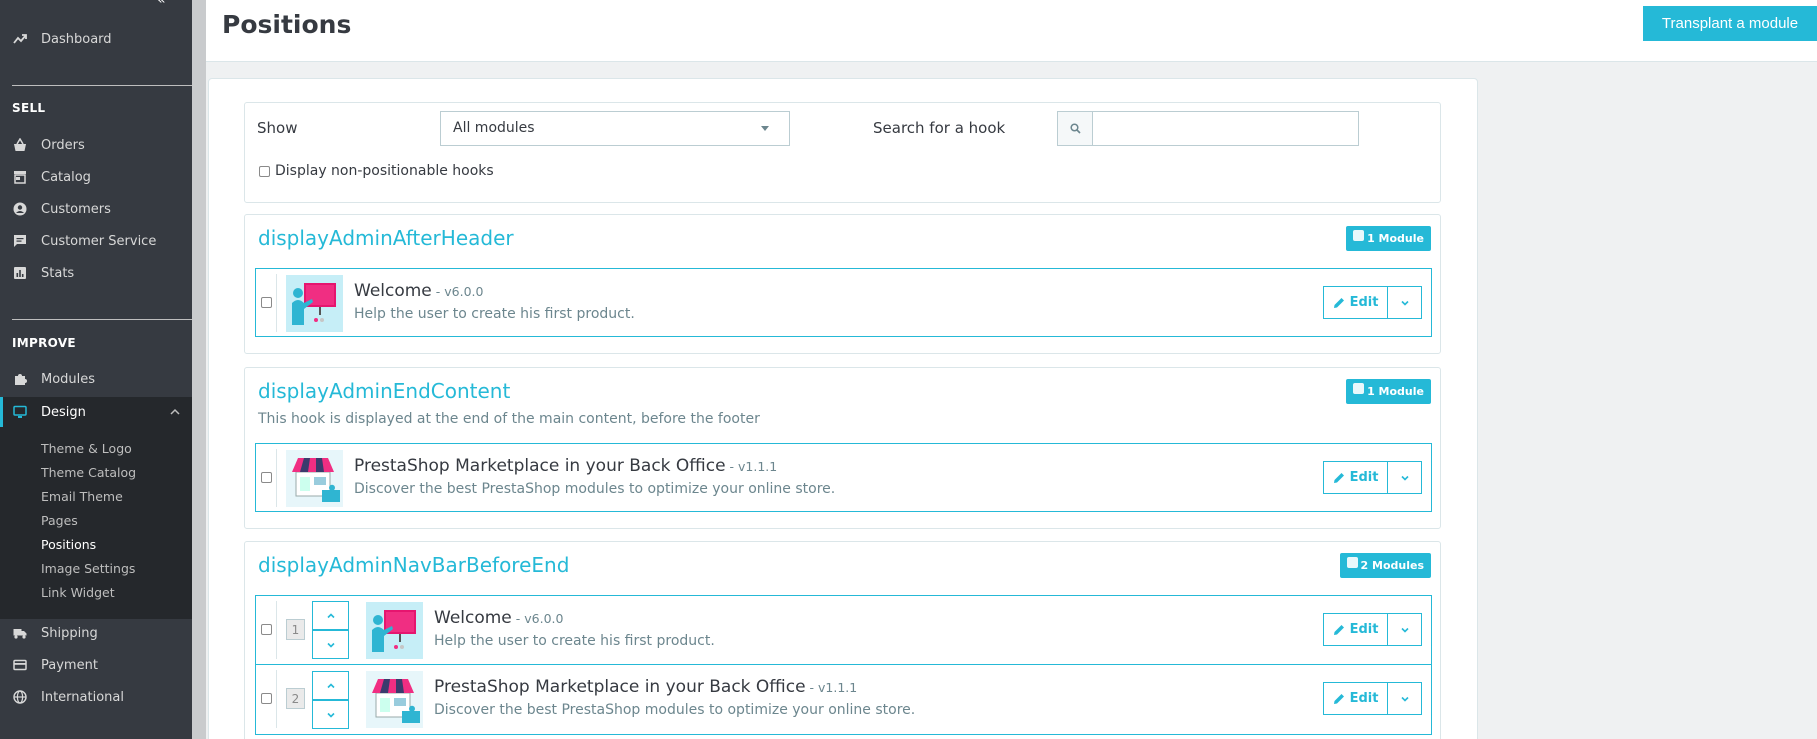 The width and height of the screenshot is (1817, 739). Describe the element at coordinates (473, 618) in the screenshot. I see `module-name: Welcome` at that location.